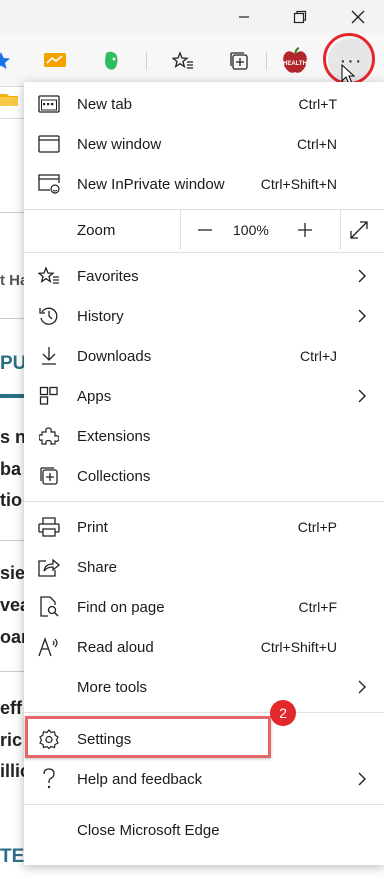 This screenshot has height=879, width=384. Describe the element at coordinates (11, 740) in the screenshot. I see `page-fragment: ric` at that location.